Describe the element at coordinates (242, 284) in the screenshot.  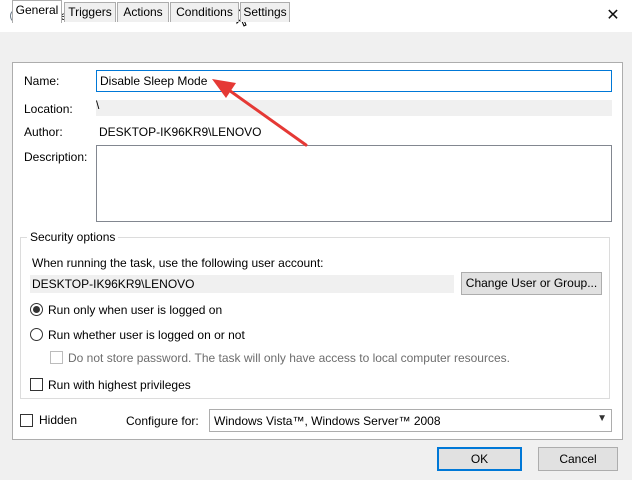
I see `user-account-field: DESKTOP-IK96KR9\LENOVO` at that location.